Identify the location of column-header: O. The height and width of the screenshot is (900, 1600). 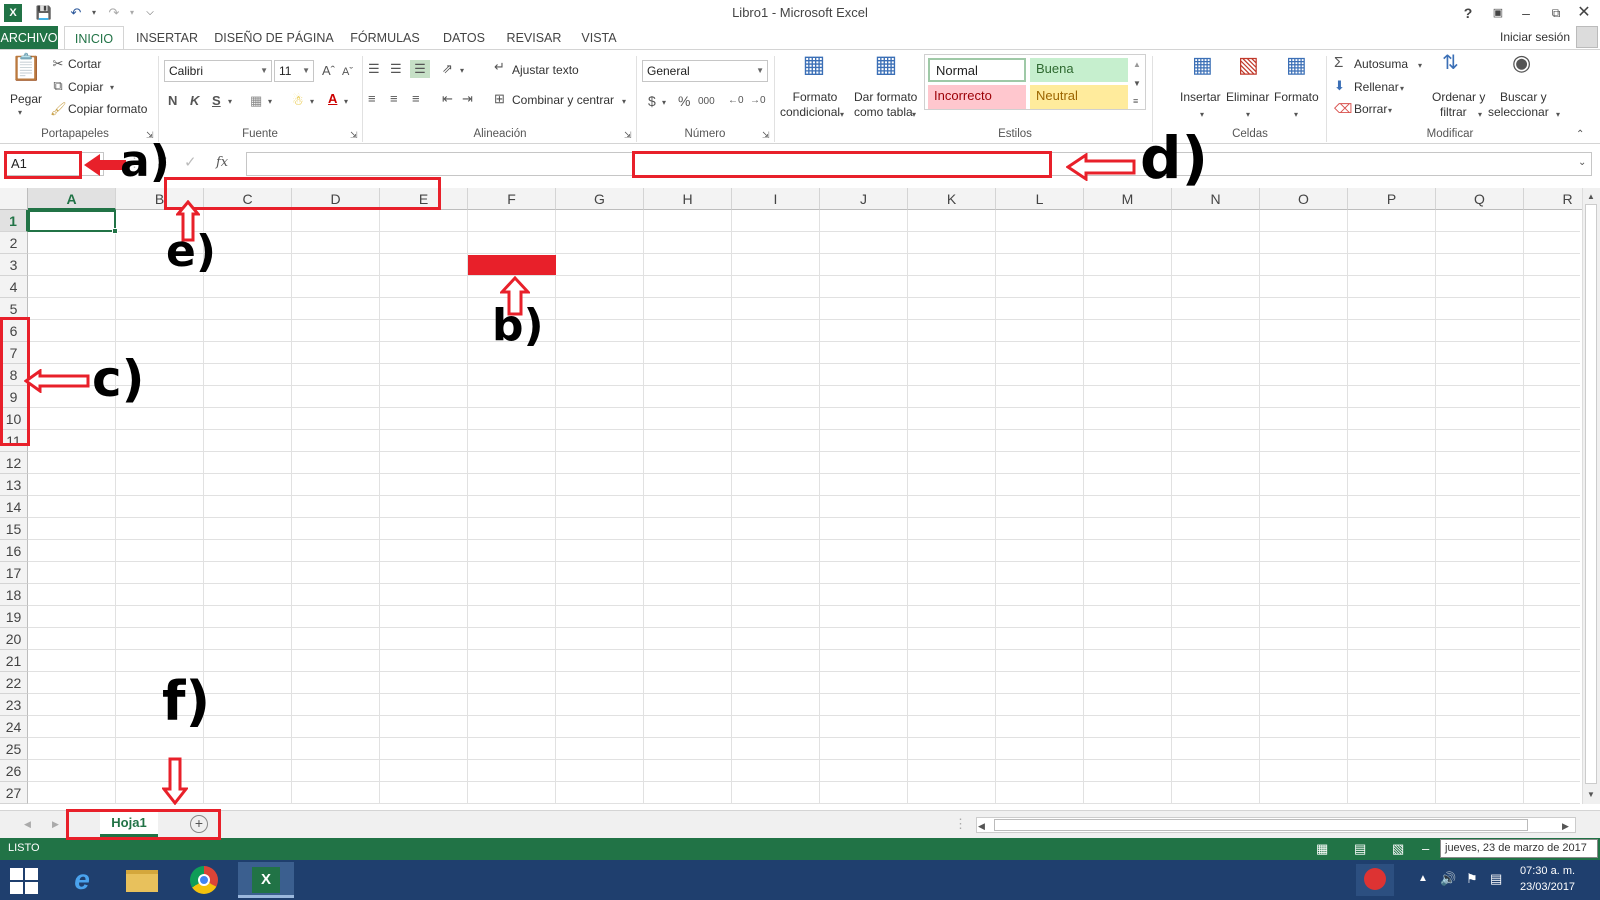
(1304, 199).